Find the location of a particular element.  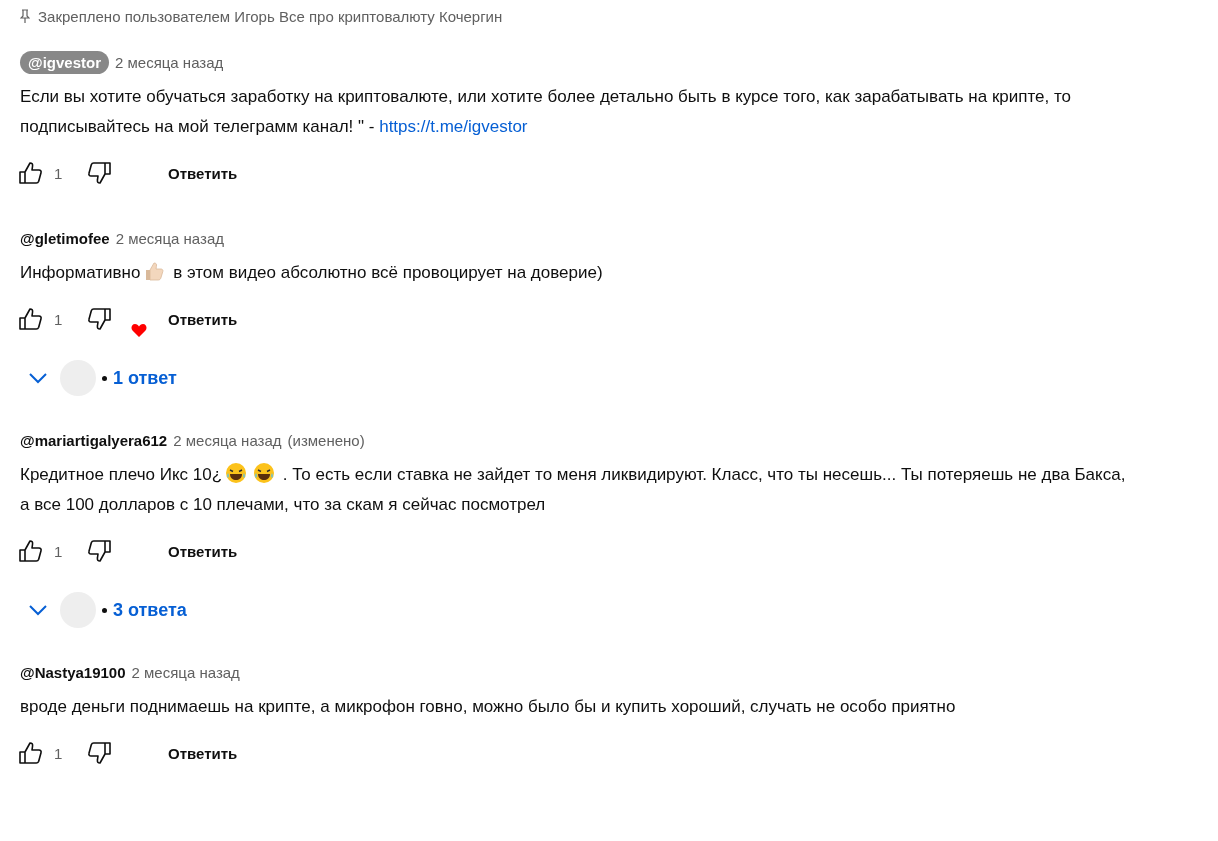

replies-link: 3 ответа is located at coordinates (150, 610).